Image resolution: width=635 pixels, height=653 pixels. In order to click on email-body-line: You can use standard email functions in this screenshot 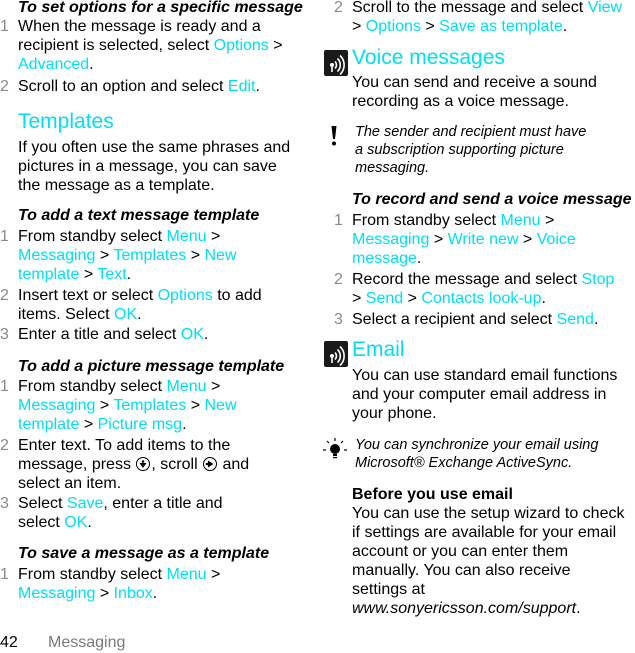, I will do `click(485, 375)`.